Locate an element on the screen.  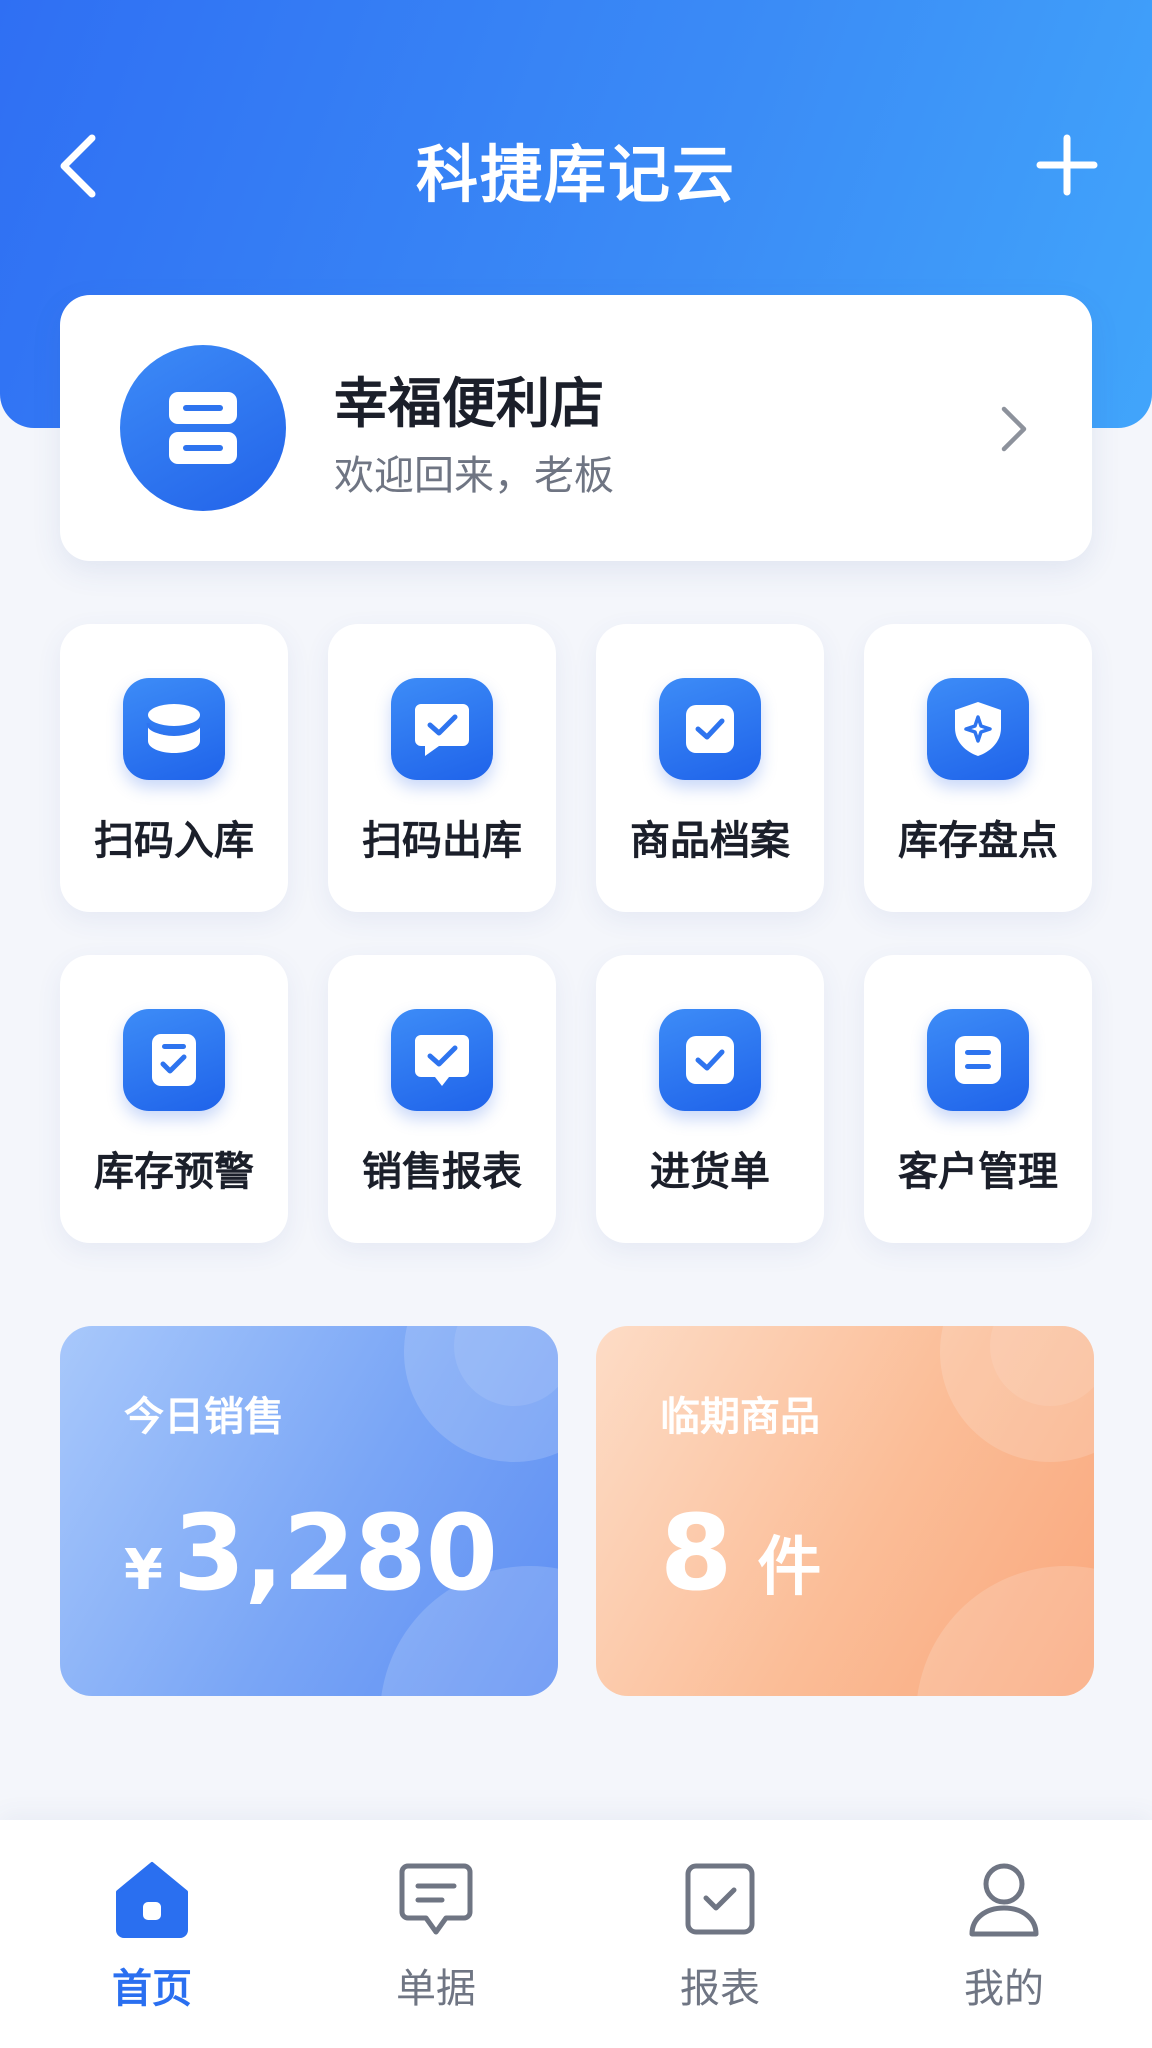
store-welcome-text: 欢迎回来，老板 is located at coordinates (474, 476).